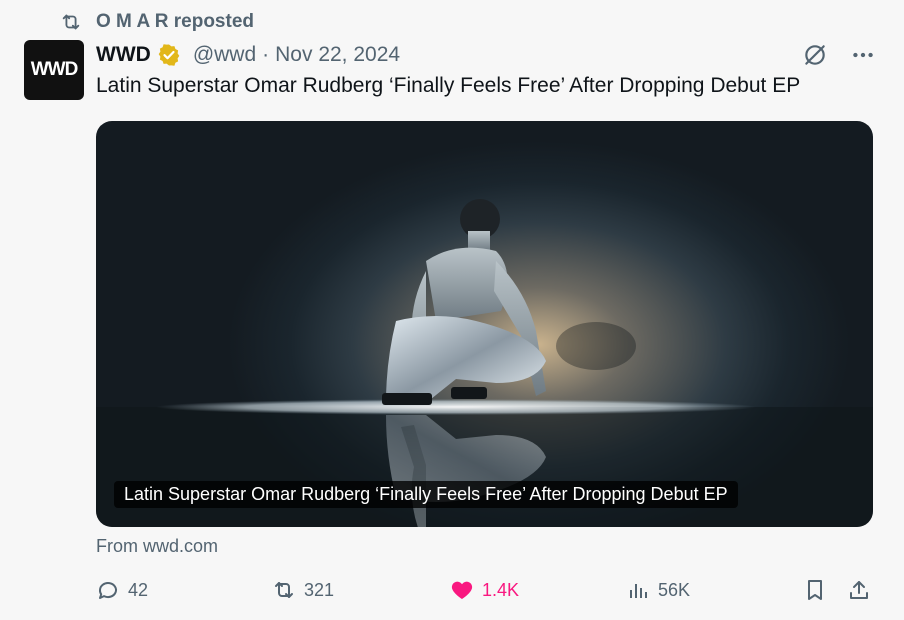 Image resolution: width=904 pixels, height=620 pixels. Describe the element at coordinates (674, 589) in the screenshot. I see `view-count: 56K` at that location.